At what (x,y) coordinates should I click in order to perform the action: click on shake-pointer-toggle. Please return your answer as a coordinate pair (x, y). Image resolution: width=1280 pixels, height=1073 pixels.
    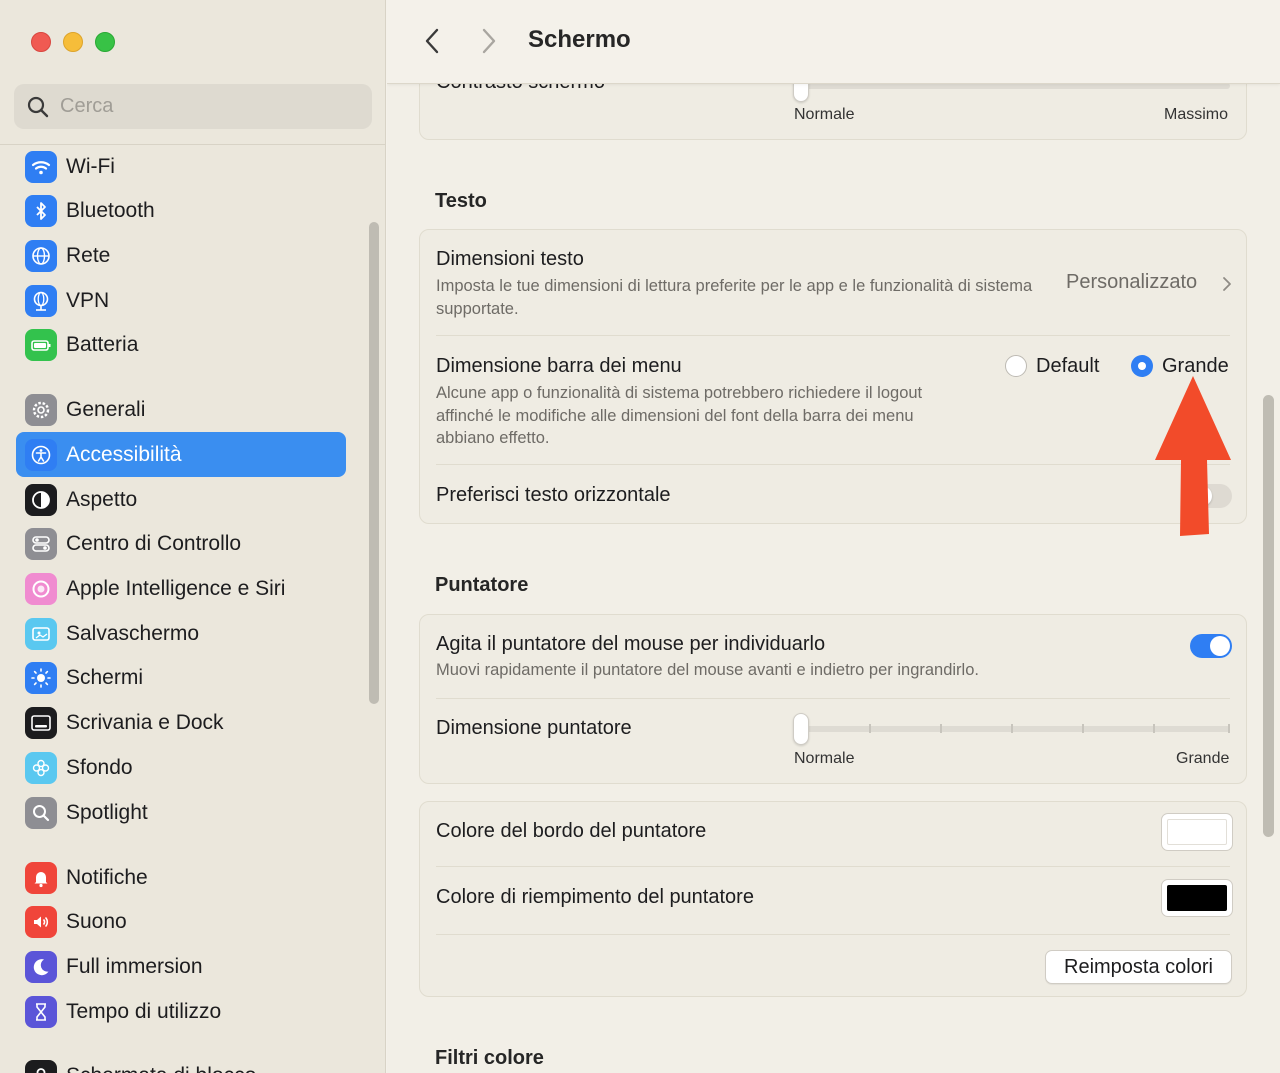
    Looking at the image, I should click on (1211, 646).